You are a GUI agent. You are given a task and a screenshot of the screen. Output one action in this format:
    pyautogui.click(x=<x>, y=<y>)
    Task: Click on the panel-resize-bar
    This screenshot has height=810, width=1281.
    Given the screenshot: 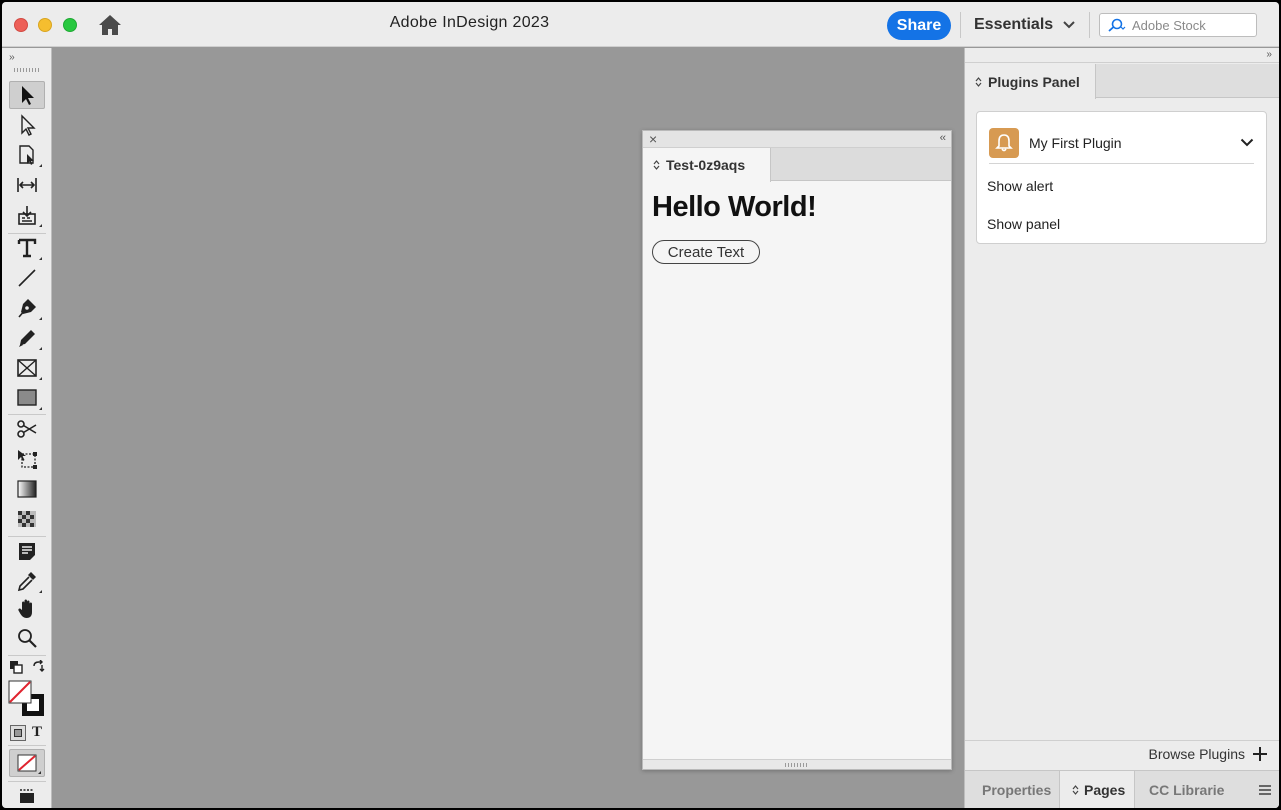 What is the action you would take?
    pyautogui.click(x=797, y=764)
    